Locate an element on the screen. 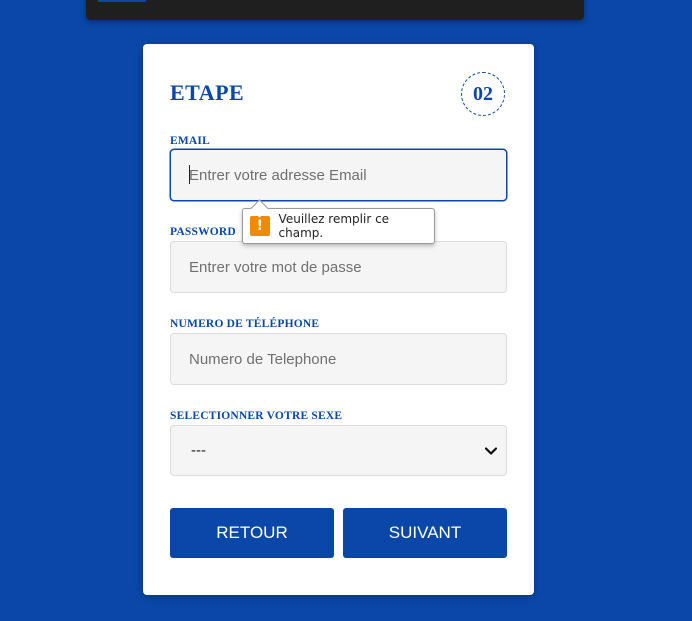 The image size is (692, 621). phone-field is located at coordinates (338, 359).